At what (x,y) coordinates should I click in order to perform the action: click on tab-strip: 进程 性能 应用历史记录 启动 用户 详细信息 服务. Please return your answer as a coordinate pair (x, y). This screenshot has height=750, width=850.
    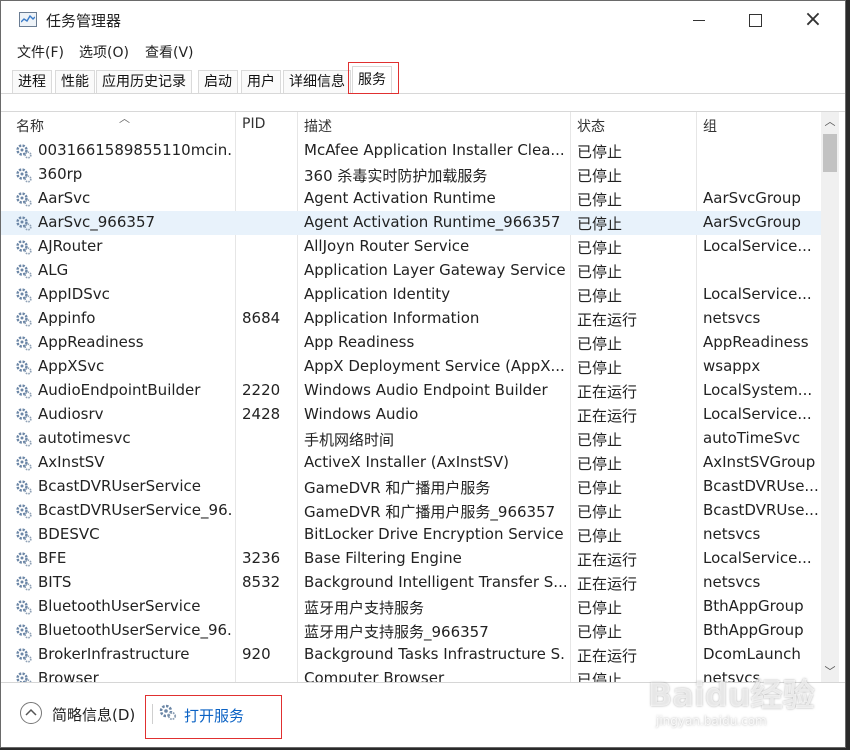
    Looking at the image, I should click on (423, 79).